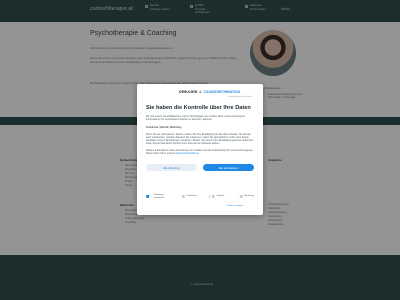  I want to click on accept-all-button: Alle akzeptieren, so click(228, 167).